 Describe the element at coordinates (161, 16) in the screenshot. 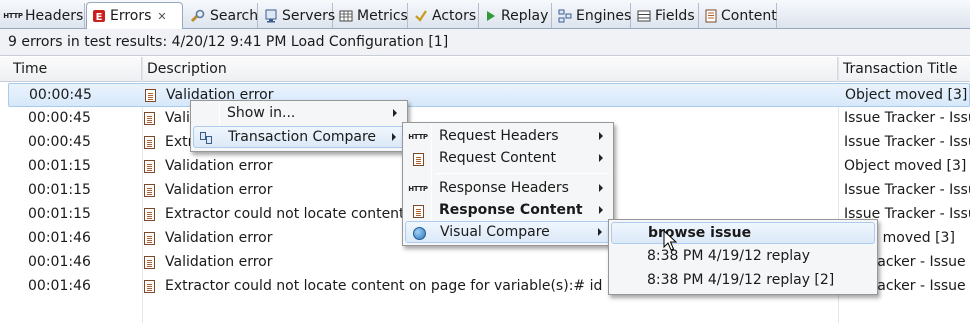

I see `close-icon: ✕` at that location.